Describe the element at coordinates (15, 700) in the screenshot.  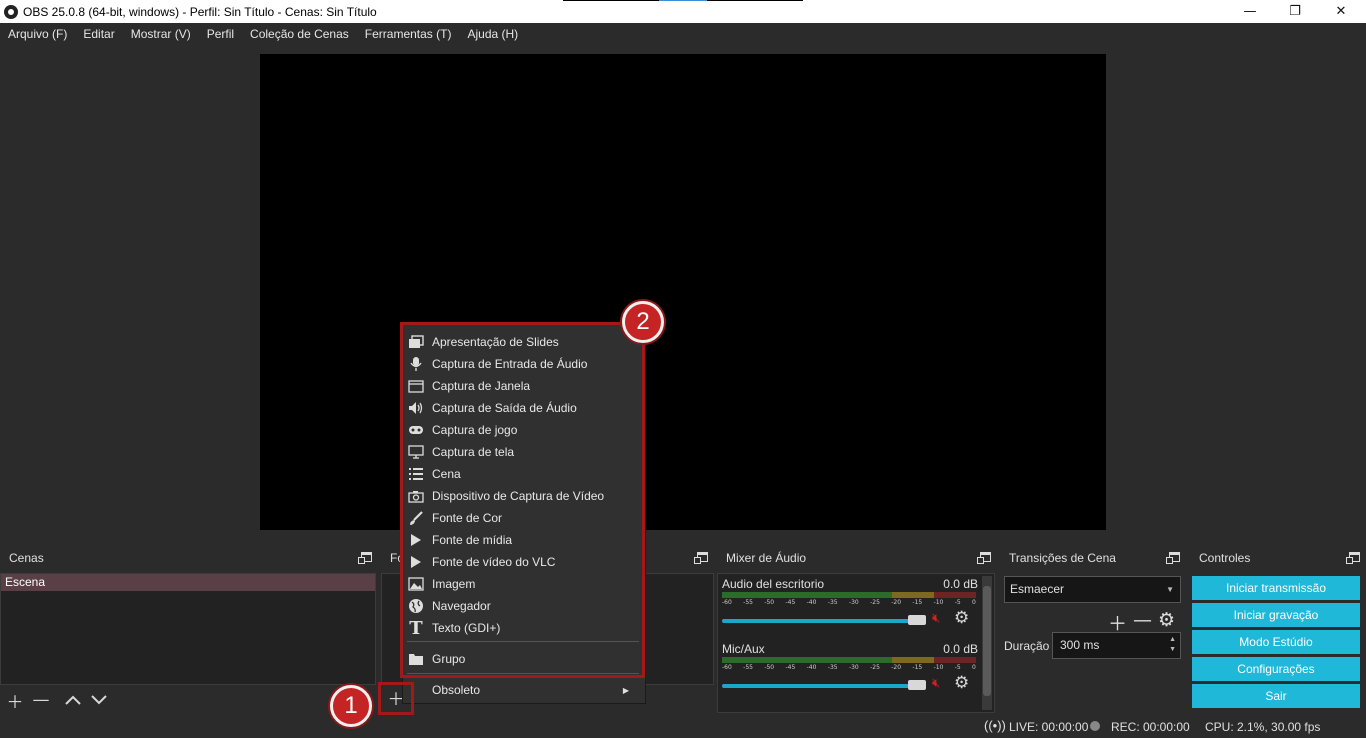
I see `add-scene-button: ＋` at that location.